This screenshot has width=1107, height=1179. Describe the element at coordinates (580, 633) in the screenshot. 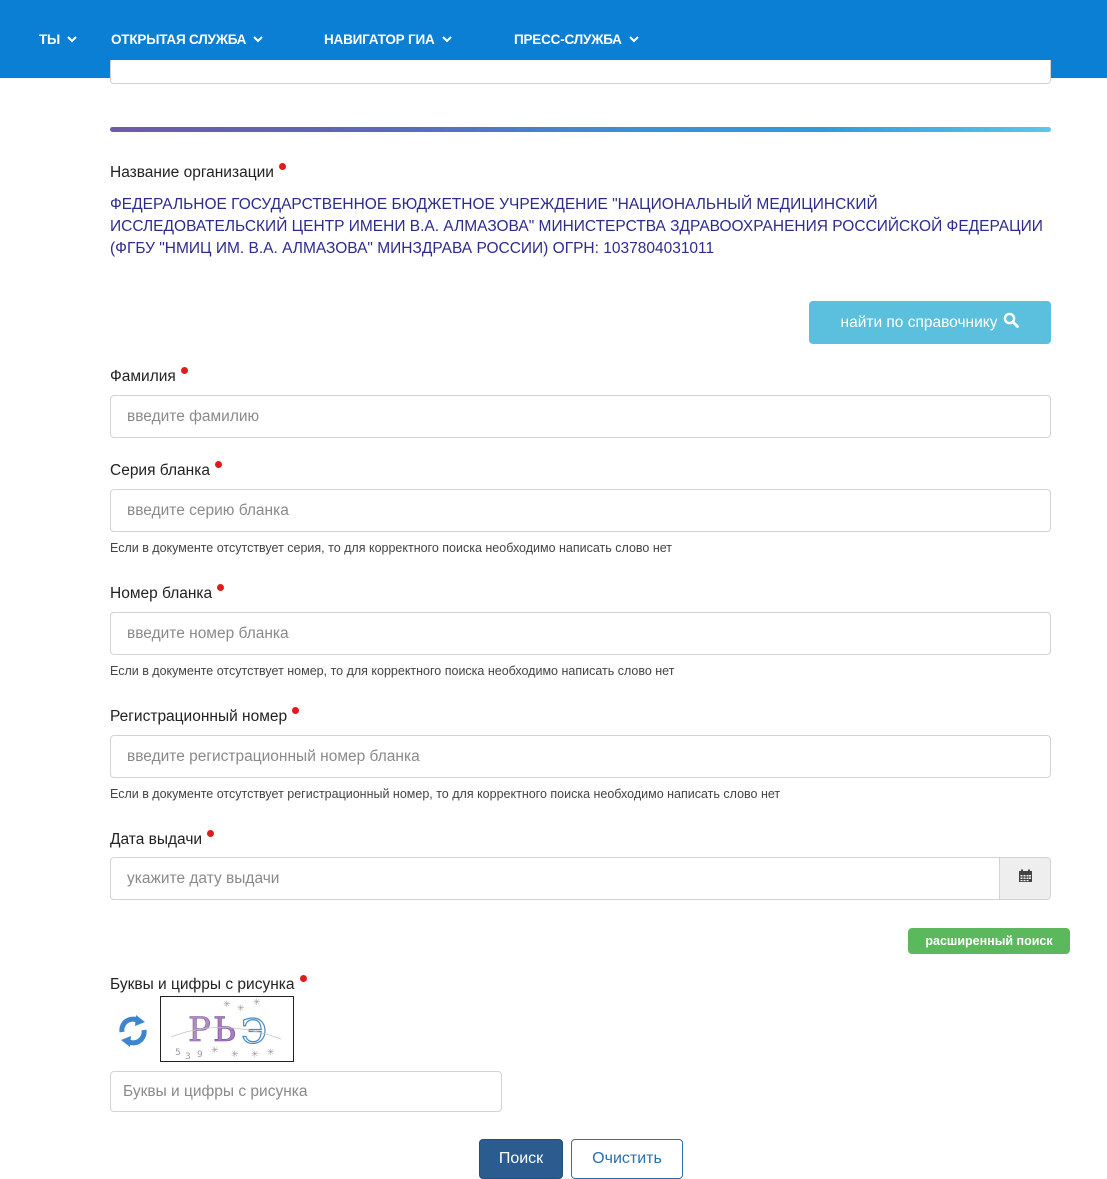

I see `number-input` at that location.